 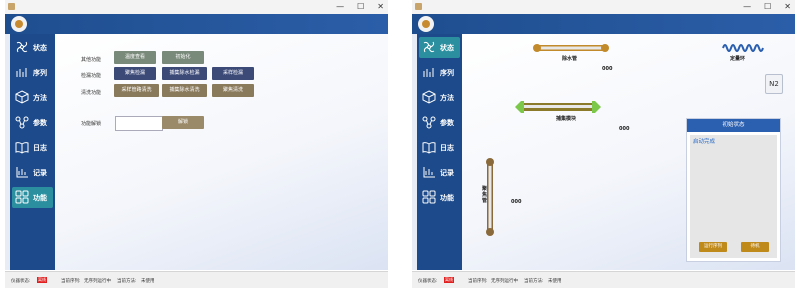 I want to click on focus-leak-button: 聚焦检漏, so click(x=135, y=73).